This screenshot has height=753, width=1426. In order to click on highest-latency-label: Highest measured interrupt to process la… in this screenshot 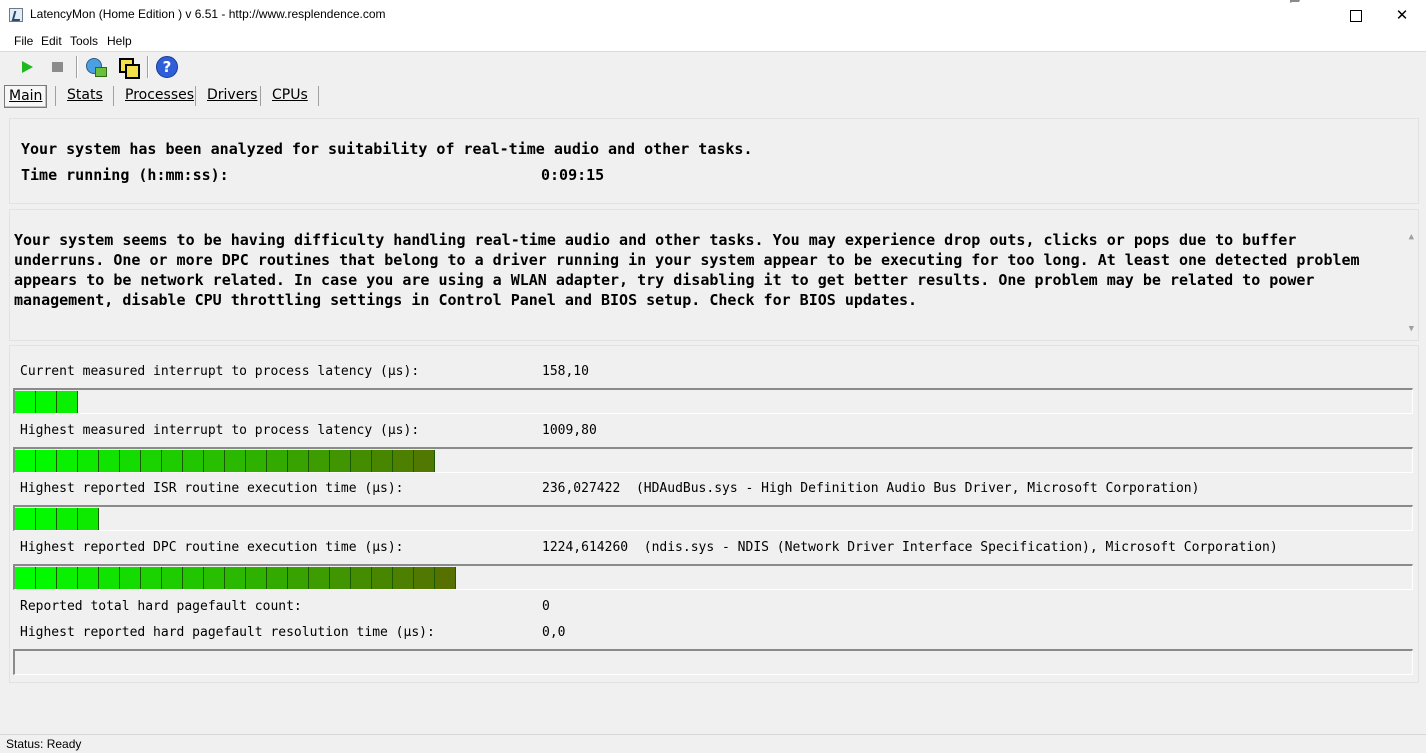, I will do `click(220, 430)`.